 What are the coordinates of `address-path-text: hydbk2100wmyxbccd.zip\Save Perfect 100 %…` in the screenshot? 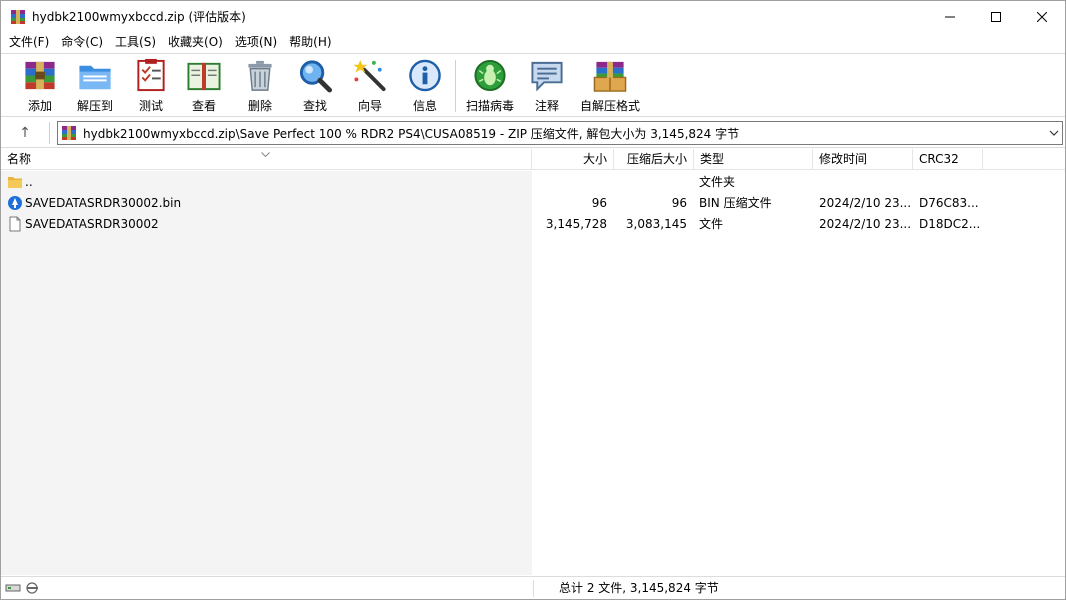 It's located at (411, 133).